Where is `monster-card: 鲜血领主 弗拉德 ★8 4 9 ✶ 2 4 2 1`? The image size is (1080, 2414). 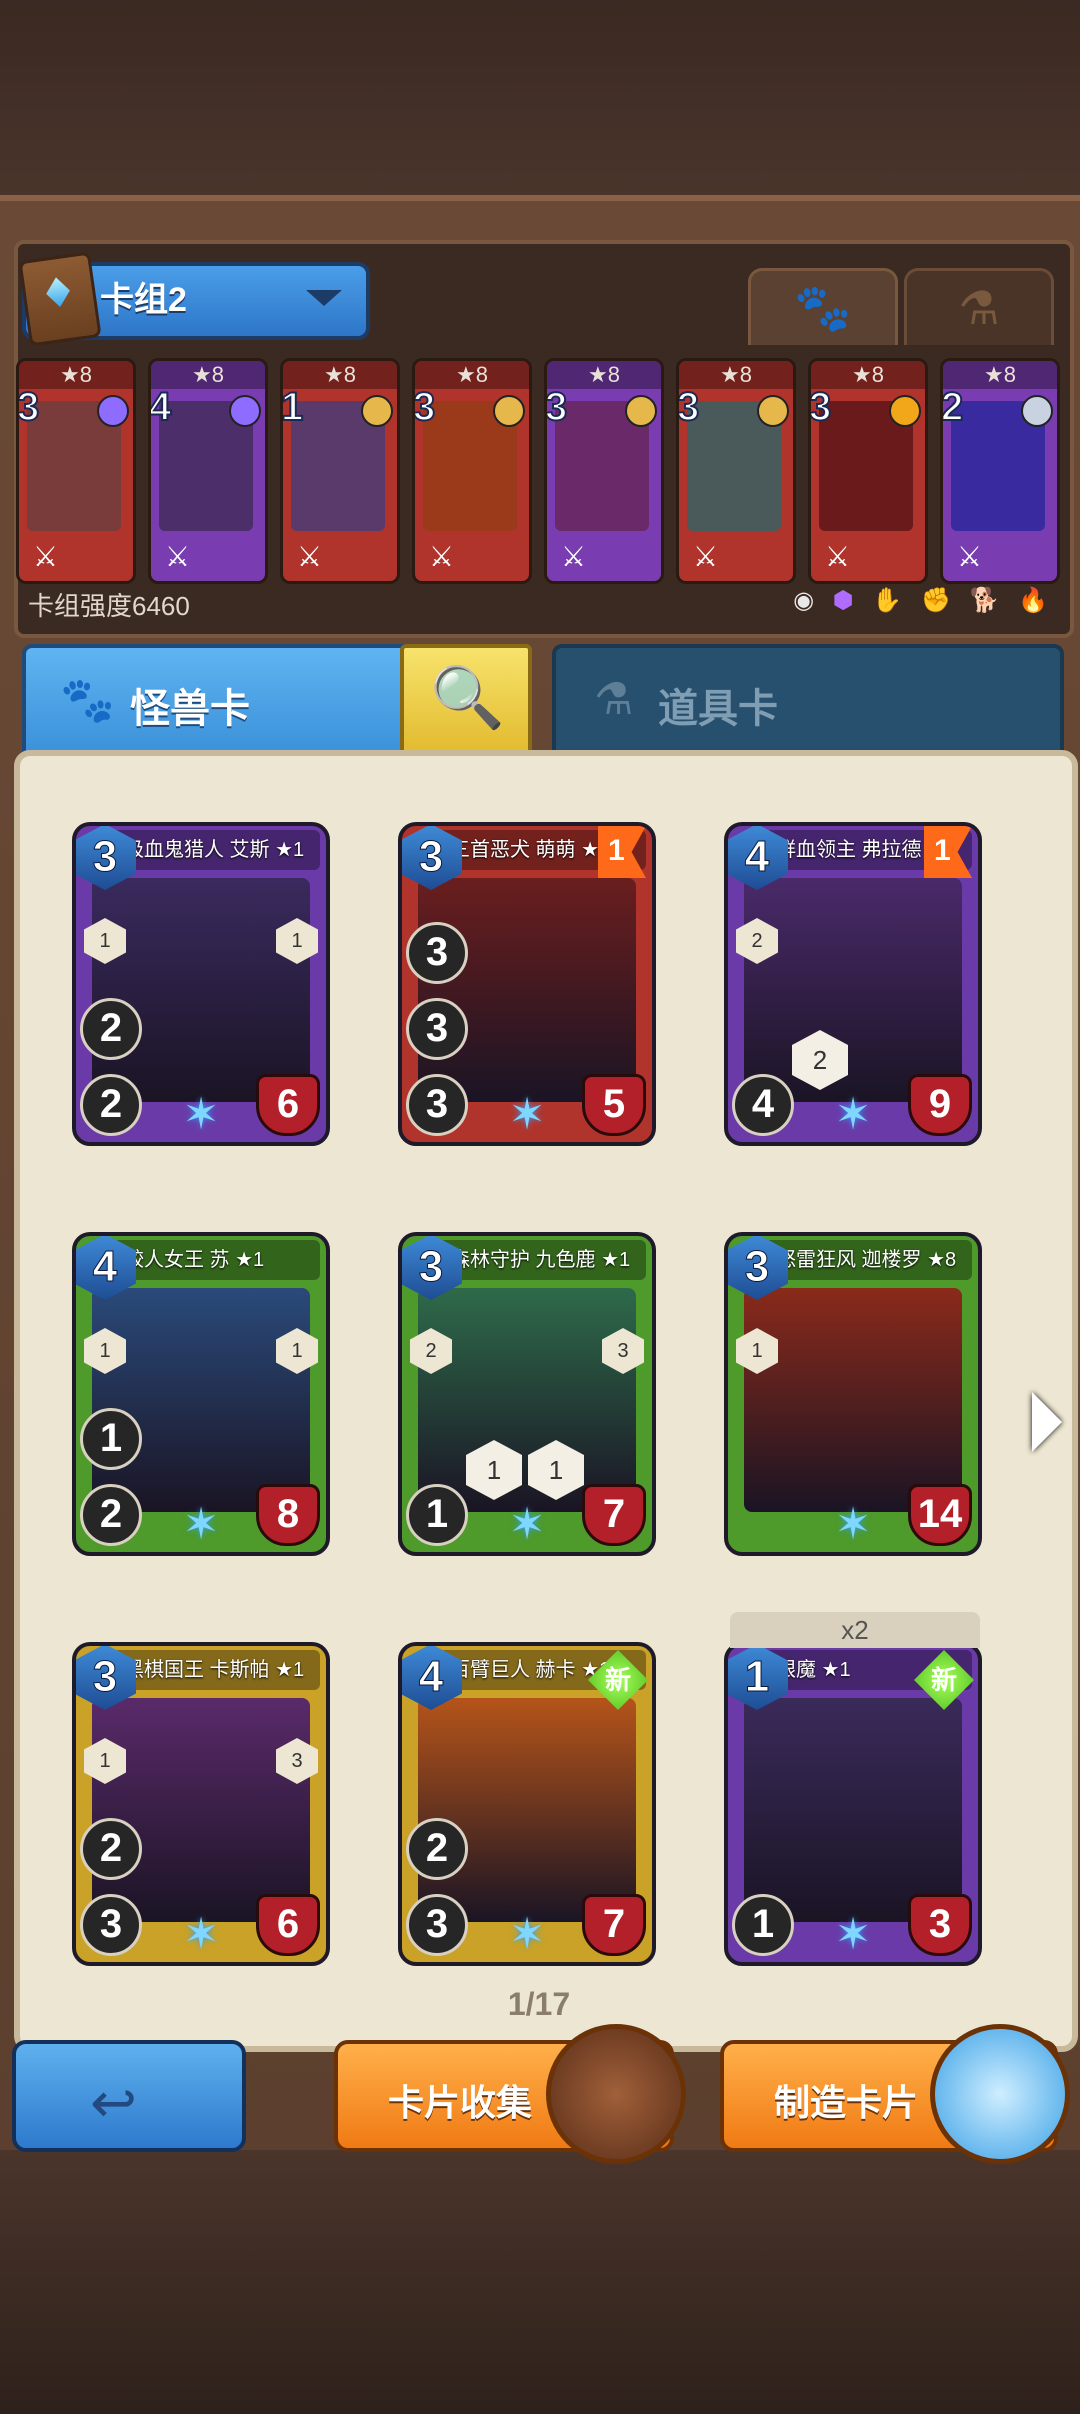 monster-card: 鲜血领主 弗拉德 ★8 4 9 ✶ 2 4 2 1 is located at coordinates (853, 984).